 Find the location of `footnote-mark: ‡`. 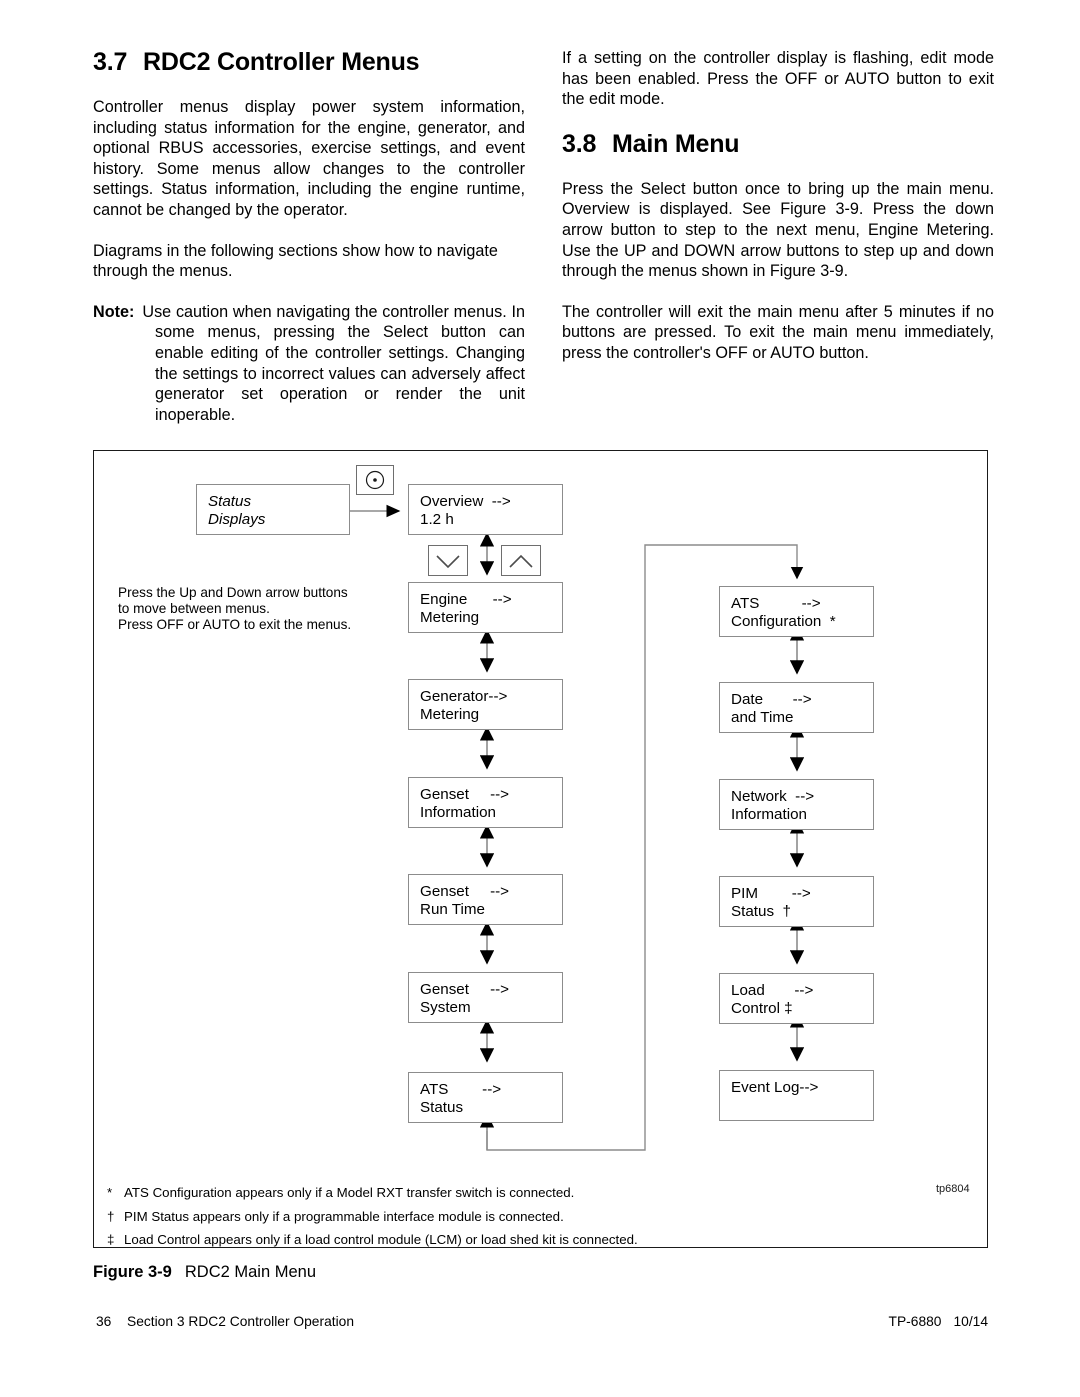

footnote-mark: ‡ is located at coordinates (111, 1239).